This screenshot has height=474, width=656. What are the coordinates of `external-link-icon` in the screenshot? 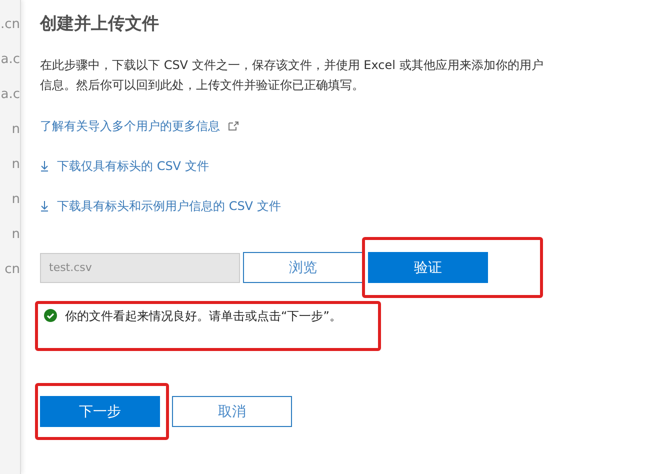 It's located at (233, 126).